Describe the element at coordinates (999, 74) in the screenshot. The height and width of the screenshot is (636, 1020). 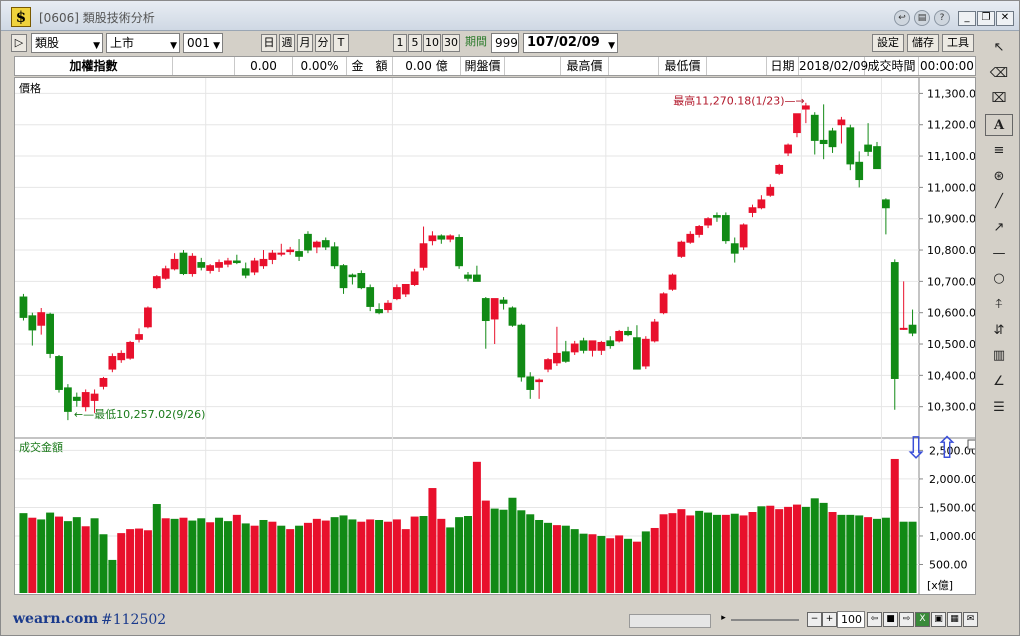
I see `eraser-icon: ⌫` at that location.